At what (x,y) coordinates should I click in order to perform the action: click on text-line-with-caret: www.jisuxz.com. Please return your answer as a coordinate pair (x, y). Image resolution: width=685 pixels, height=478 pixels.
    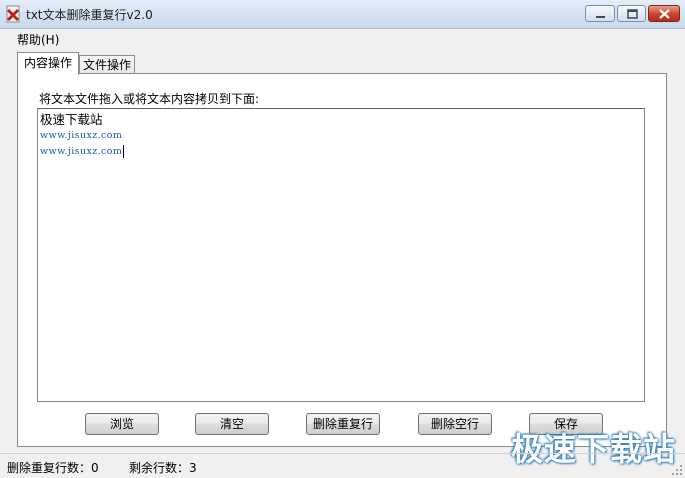
    Looking at the image, I should click on (341, 152).